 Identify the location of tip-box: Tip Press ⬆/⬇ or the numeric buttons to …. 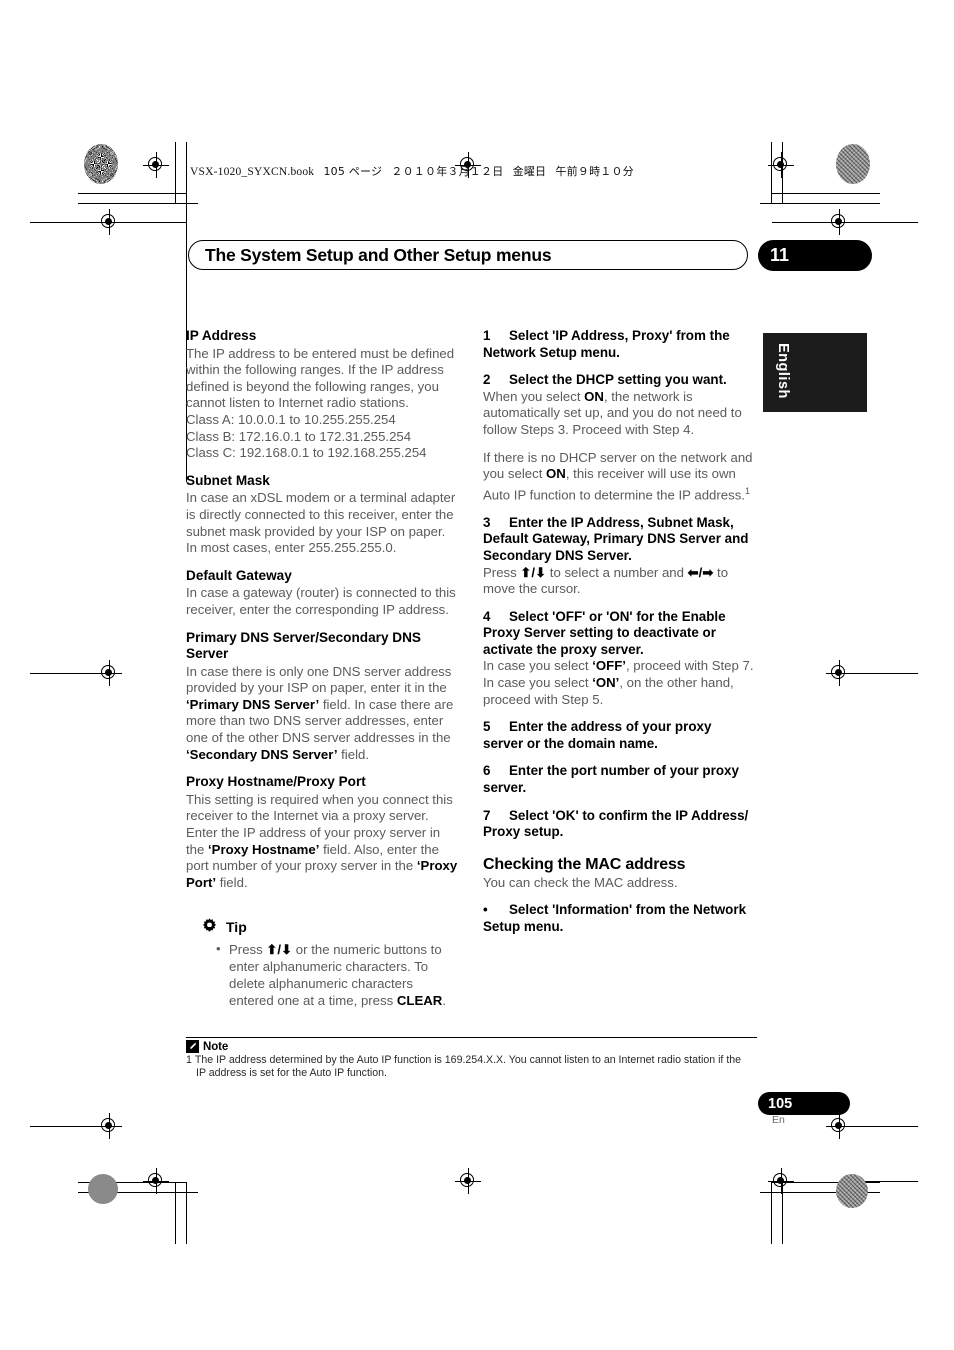
(322, 963).